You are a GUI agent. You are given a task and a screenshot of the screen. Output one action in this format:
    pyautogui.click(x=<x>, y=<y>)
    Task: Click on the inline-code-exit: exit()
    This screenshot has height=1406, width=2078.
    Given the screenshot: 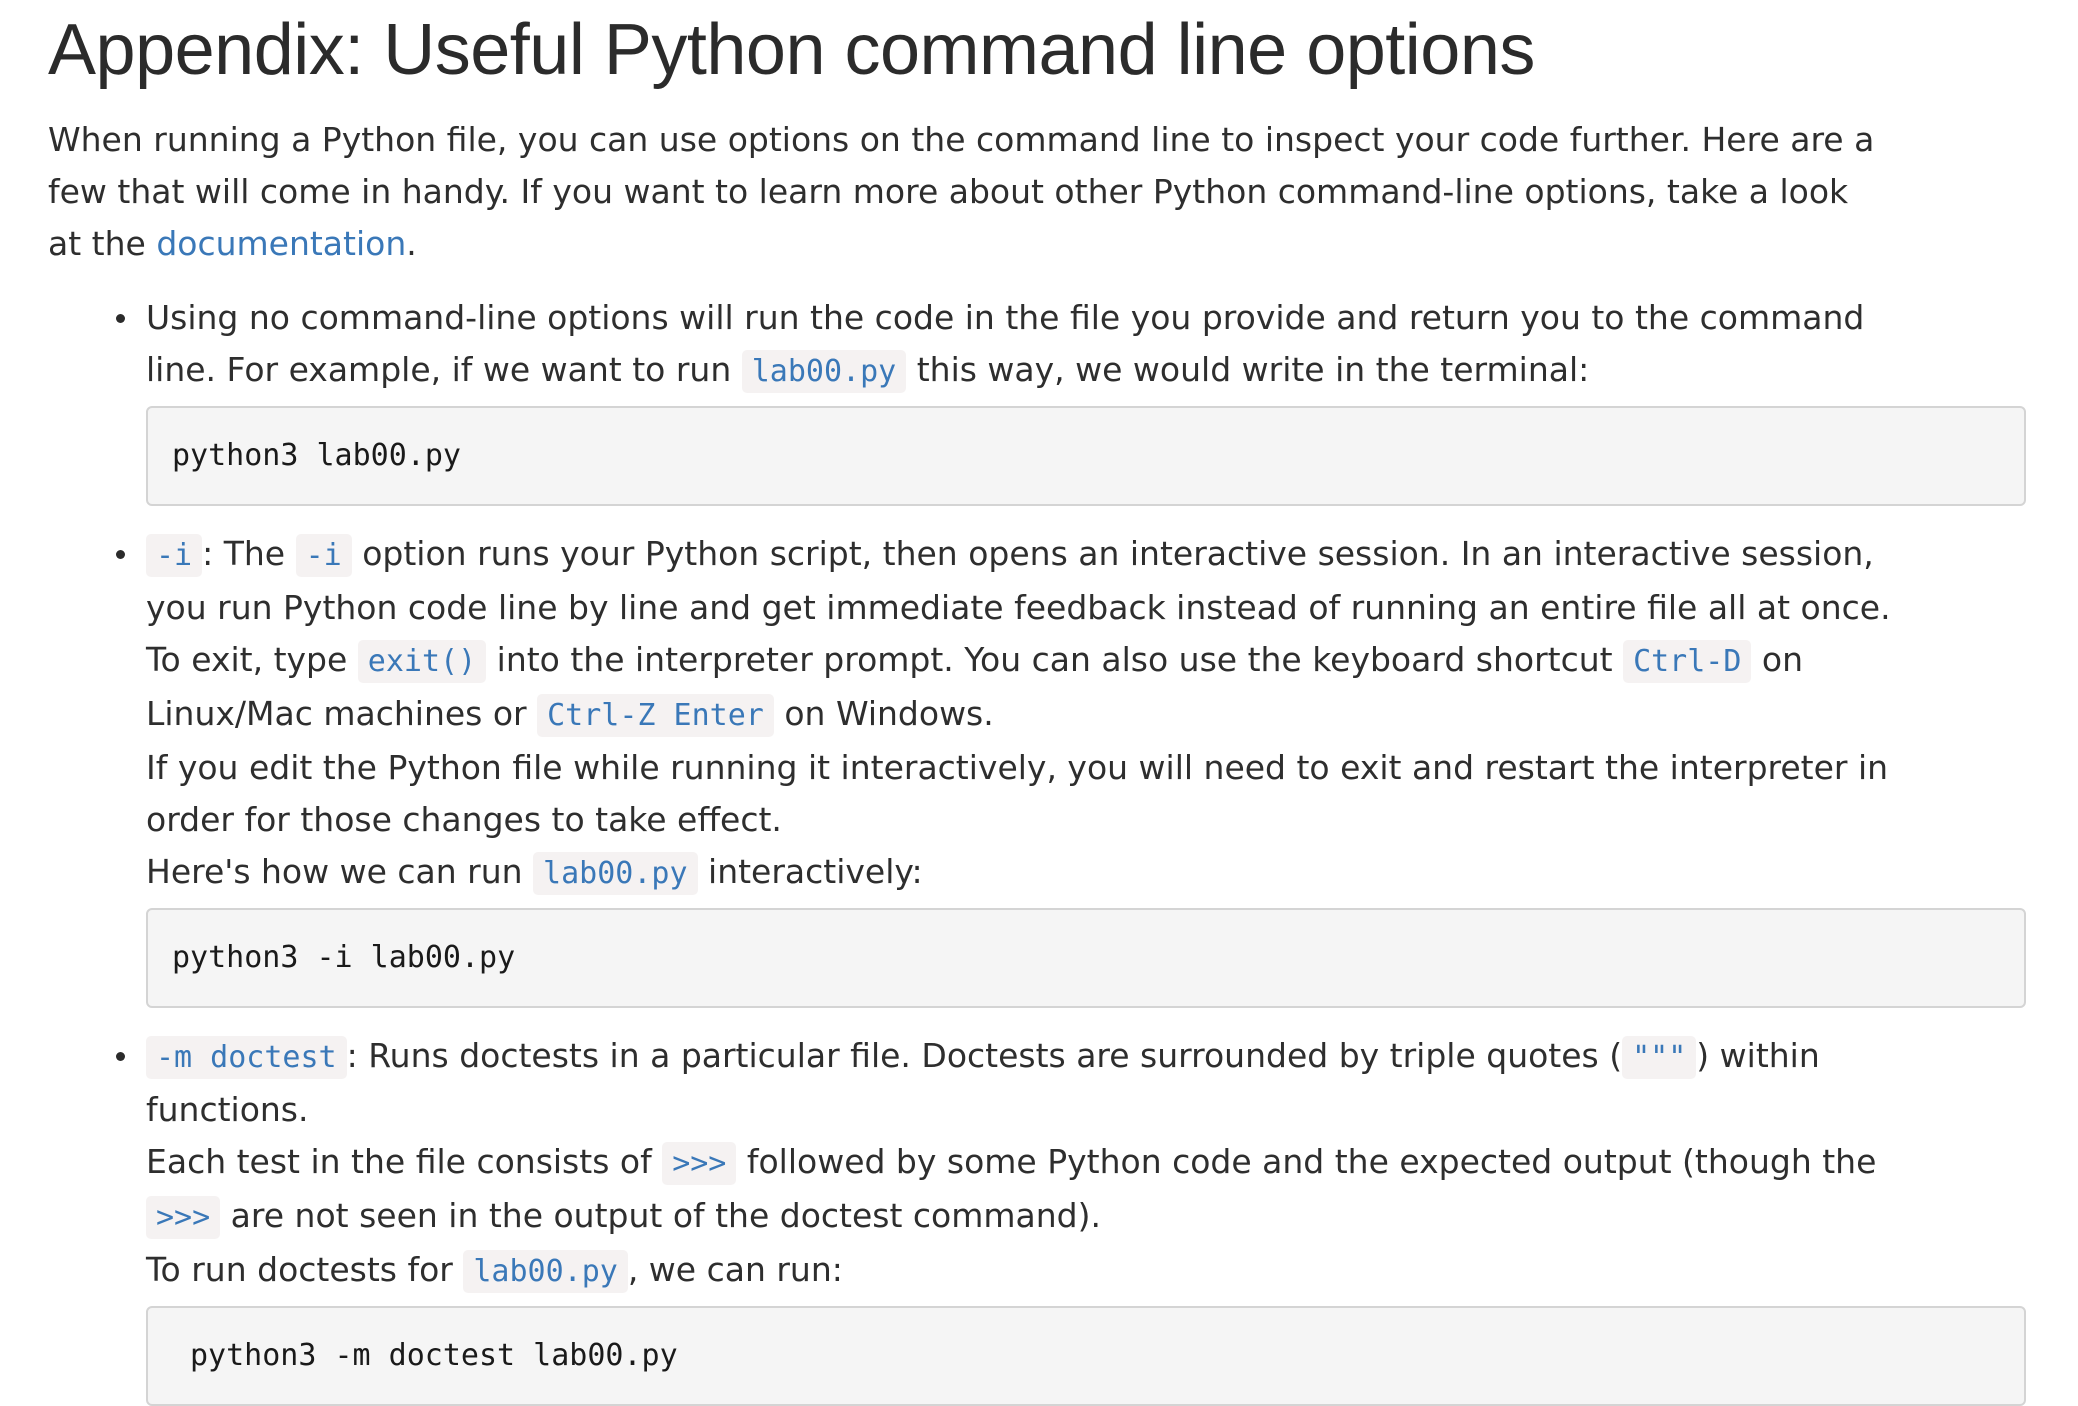 What is the action you would take?
    pyautogui.click(x=422, y=661)
    